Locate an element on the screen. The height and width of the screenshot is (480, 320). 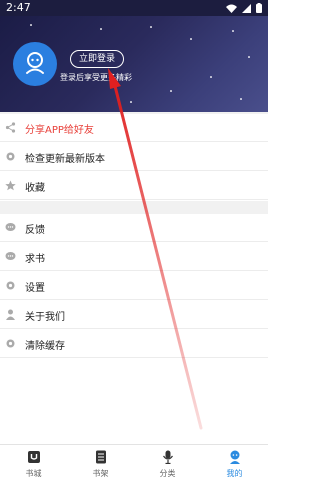
wifi-icon is located at coordinates (231, 8).